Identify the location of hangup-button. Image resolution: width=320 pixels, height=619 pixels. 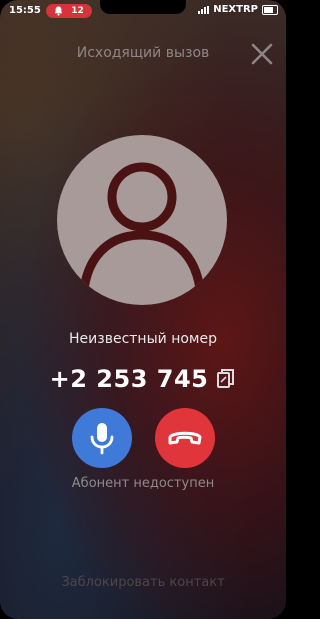
(185, 438).